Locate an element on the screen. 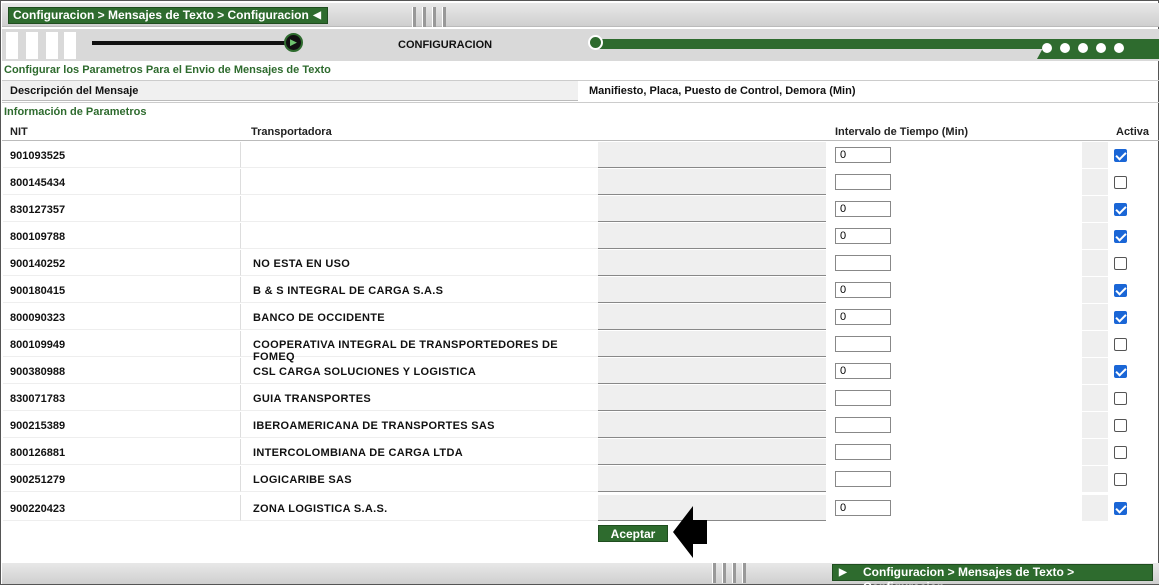 This screenshot has height=585, width=1159. nit-value: 800109949 is located at coordinates (38, 345).